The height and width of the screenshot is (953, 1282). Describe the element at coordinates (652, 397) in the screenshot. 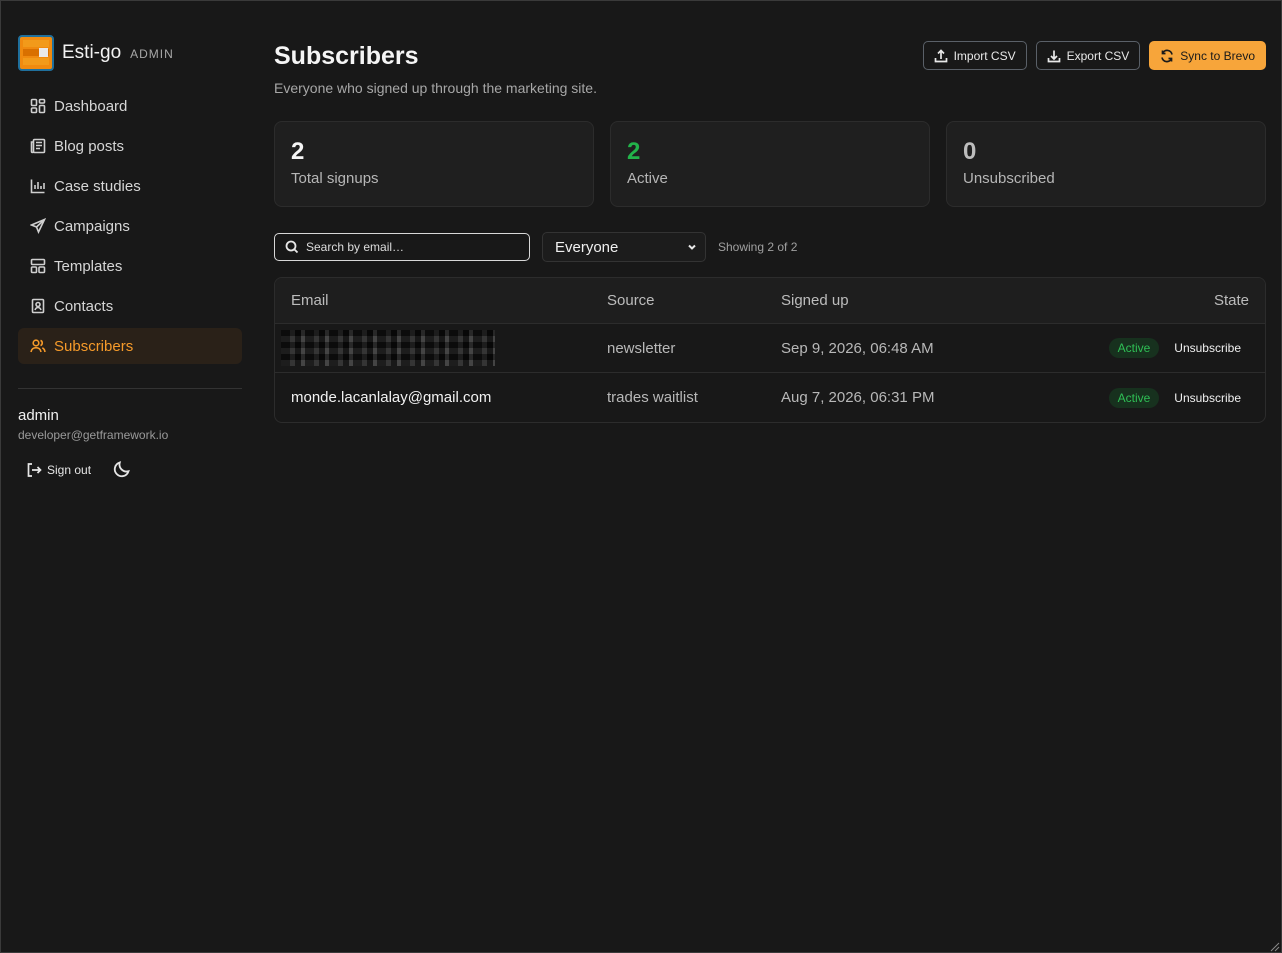

I see `source-cell: trades waitlist` at that location.